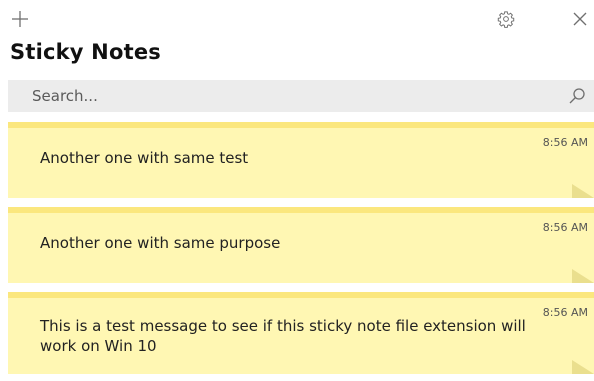 Image resolution: width=594 pixels, height=381 pixels. Describe the element at coordinates (297, 19) in the screenshot. I see `title-bar` at that location.